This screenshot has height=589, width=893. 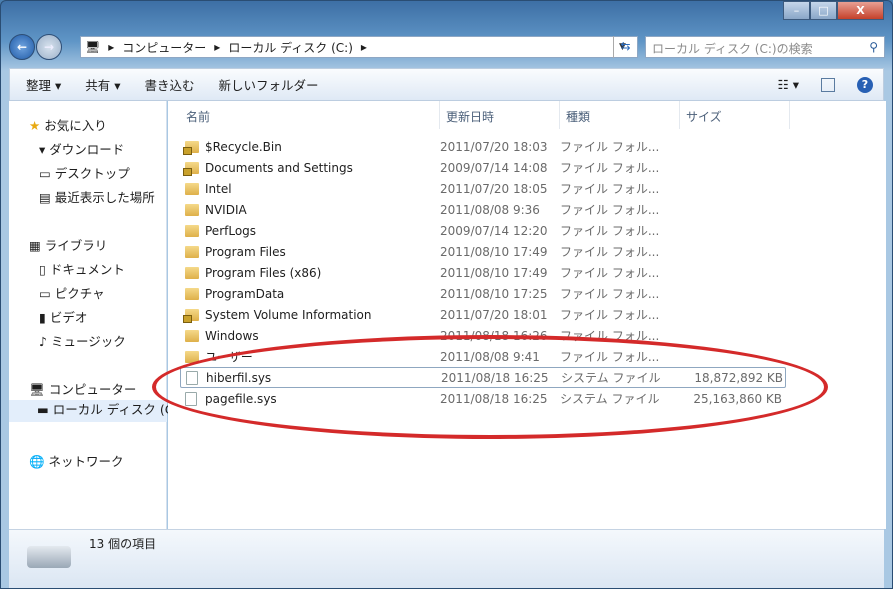 I want to click on address-bar: 🖥 ▸ コンピューター ▸ ローカル ディスク (C:) ▸ ▼, so click(x=359, y=47).